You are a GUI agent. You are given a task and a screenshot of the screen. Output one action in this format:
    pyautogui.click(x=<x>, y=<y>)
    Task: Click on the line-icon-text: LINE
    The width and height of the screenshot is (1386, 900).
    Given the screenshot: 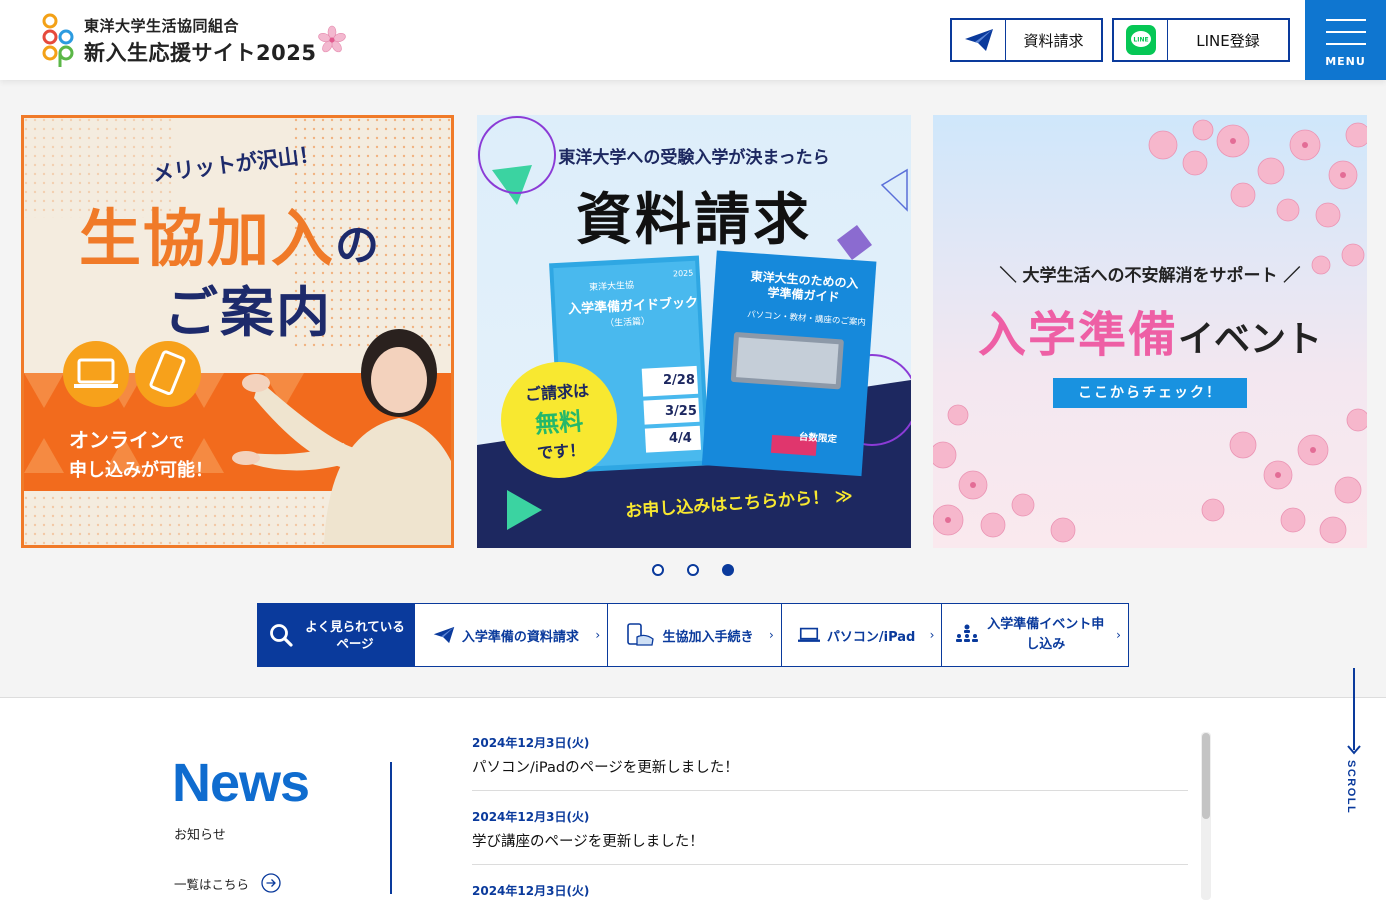 What is the action you would take?
    pyautogui.click(x=1140, y=40)
    